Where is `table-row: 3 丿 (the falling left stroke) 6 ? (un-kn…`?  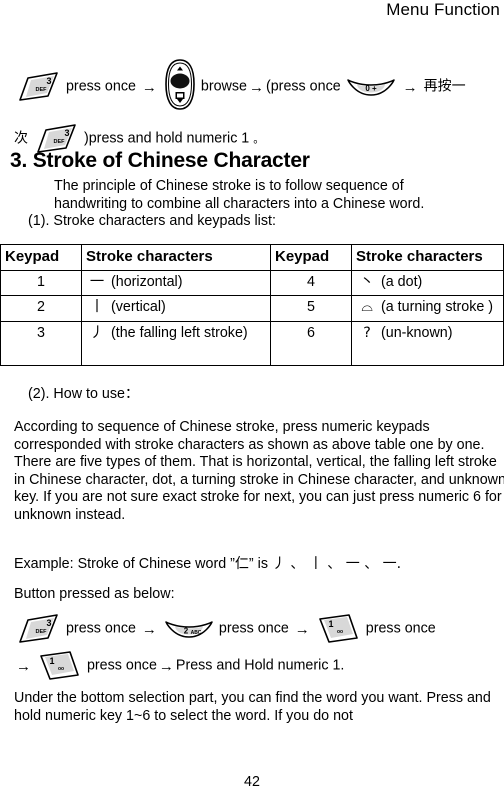 table-row: 3 丿 (the falling left stroke) 6 ? (un-kn… is located at coordinates (252, 343).